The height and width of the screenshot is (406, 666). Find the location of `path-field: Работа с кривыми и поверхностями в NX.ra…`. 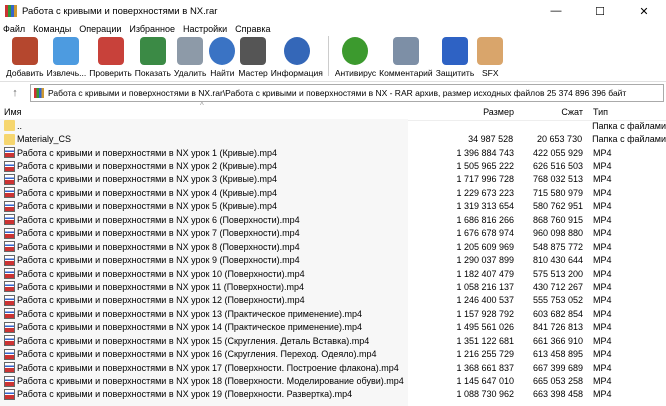

path-field: Работа с кривыми и поверхностями в NX.ra… is located at coordinates (347, 93).